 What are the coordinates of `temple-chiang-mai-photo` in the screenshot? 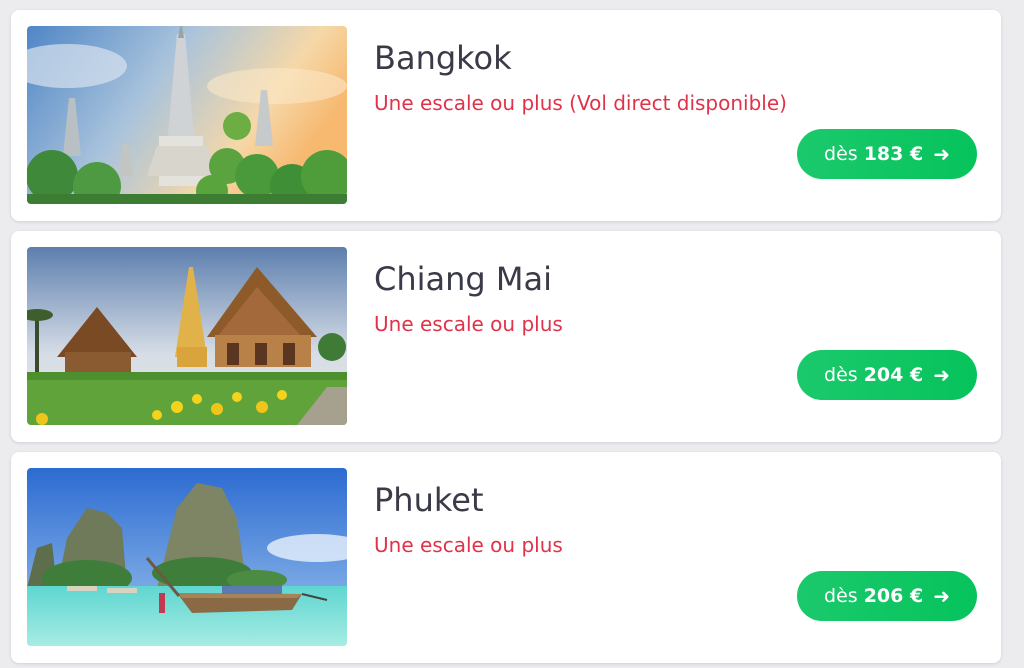 It's located at (187, 336).